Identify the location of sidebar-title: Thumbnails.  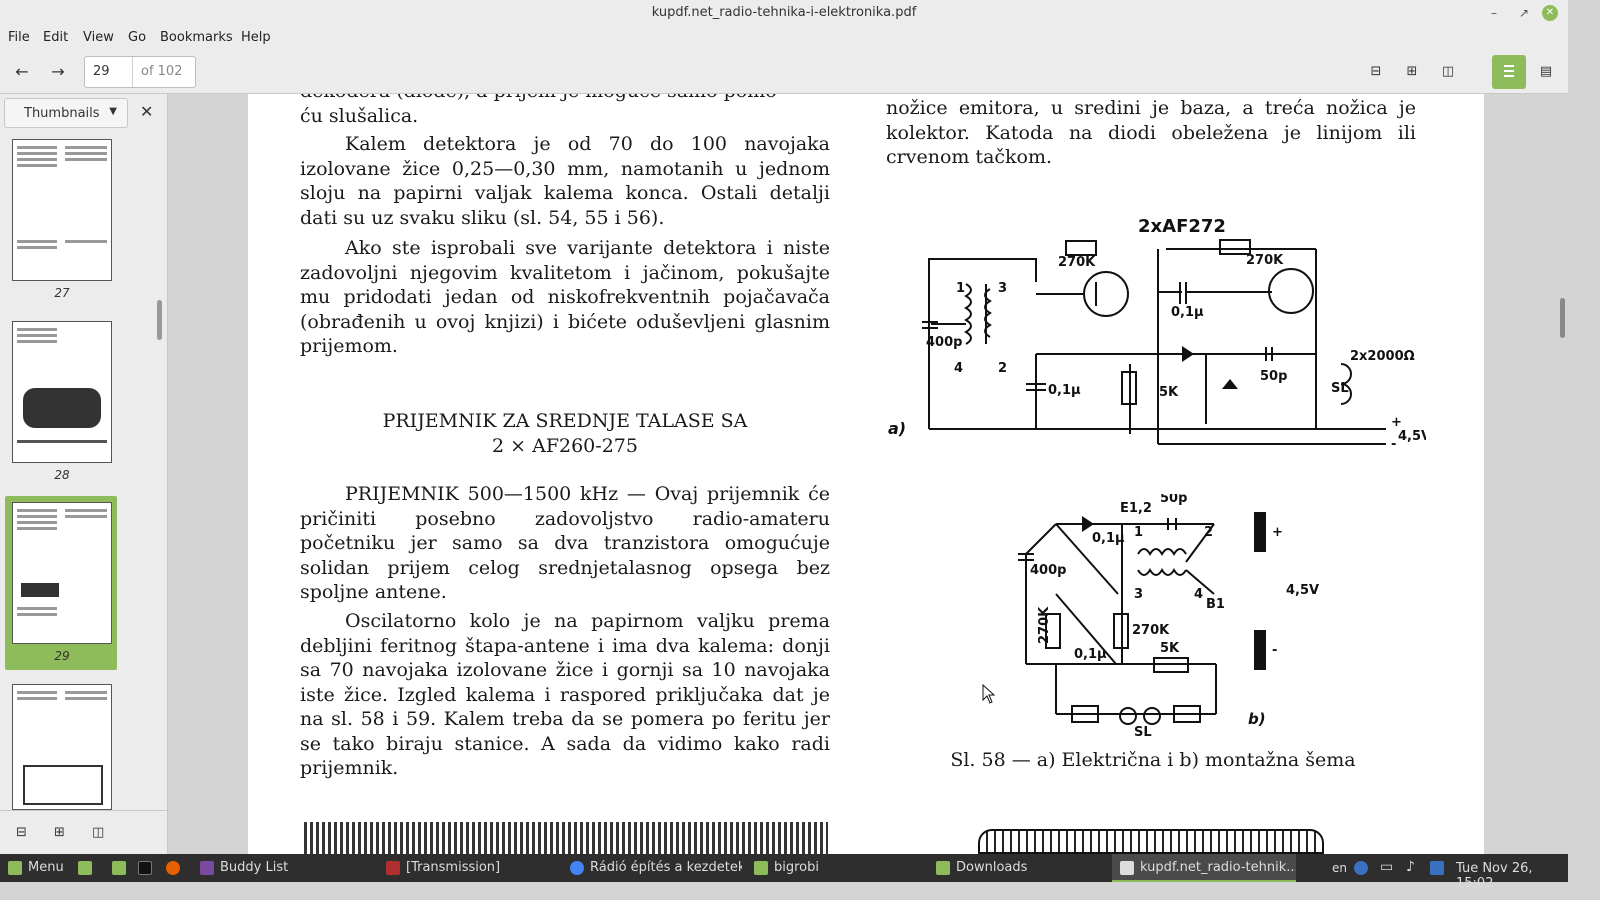
(62, 113).